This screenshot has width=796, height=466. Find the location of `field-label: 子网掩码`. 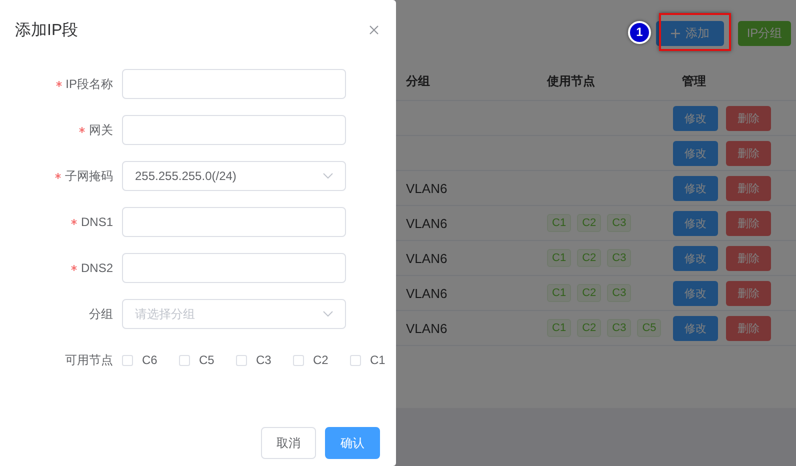

field-label: 子网掩码 is located at coordinates (89, 176).